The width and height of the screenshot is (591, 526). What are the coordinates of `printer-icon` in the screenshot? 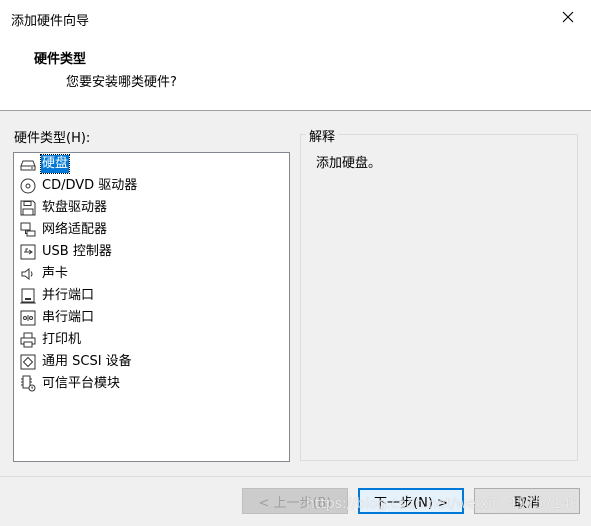 It's located at (28, 340).